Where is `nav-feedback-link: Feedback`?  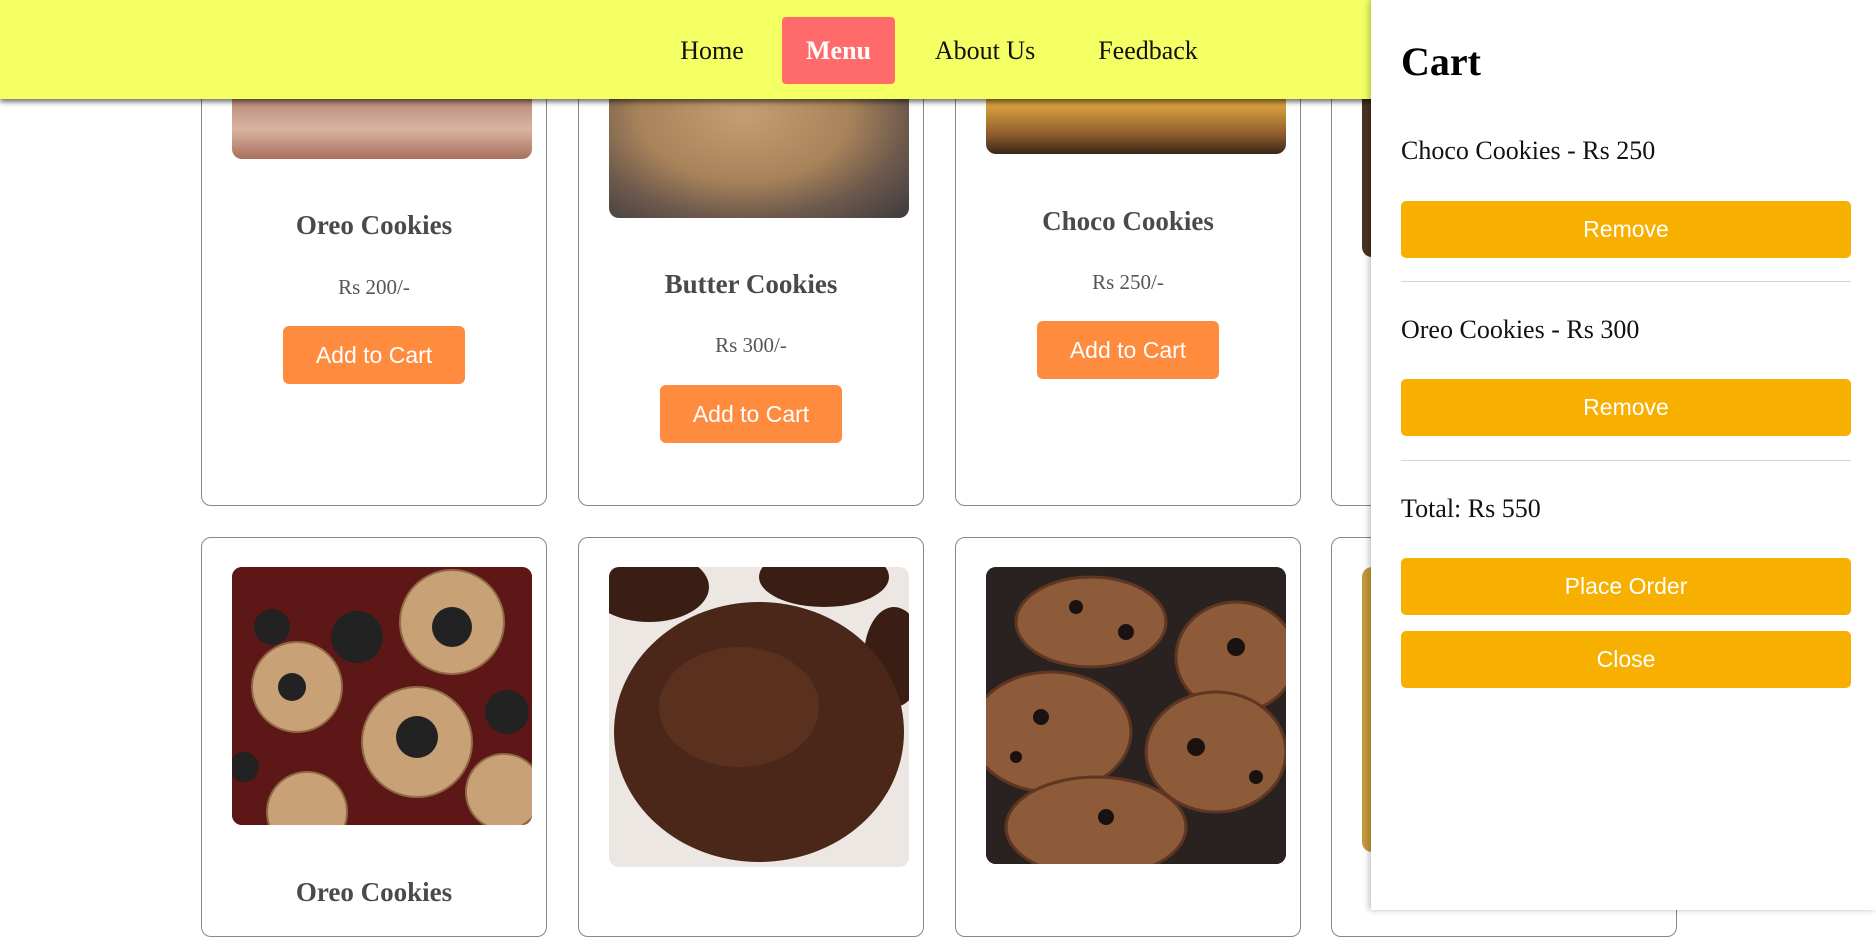
nav-feedback-link: Feedback is located at coordinates (1148, 50).